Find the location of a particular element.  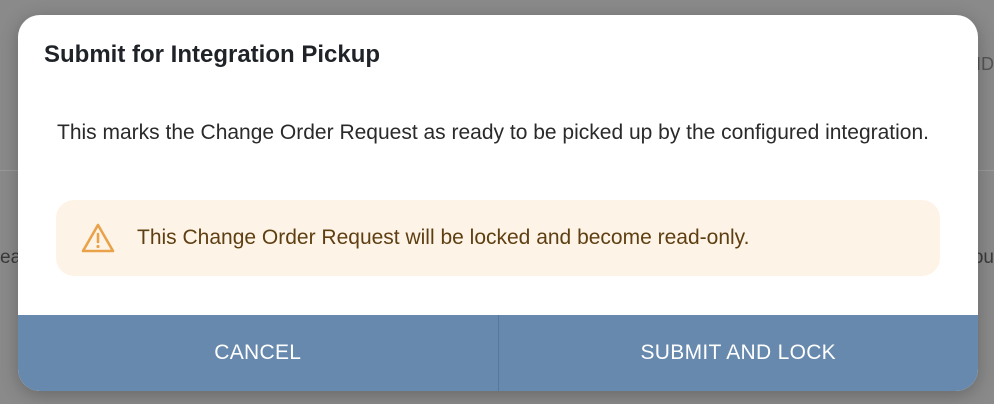

cancel-button: CANCEL is located at coordinates (258, 353).